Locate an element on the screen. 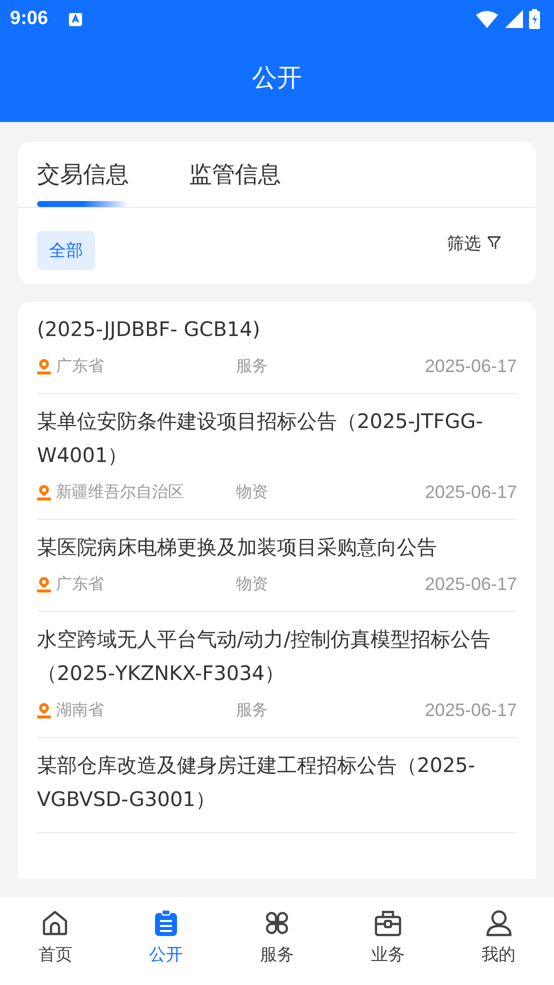 This screenshot has width=554, height=985. person-icon is located at coordinates (498, 923).